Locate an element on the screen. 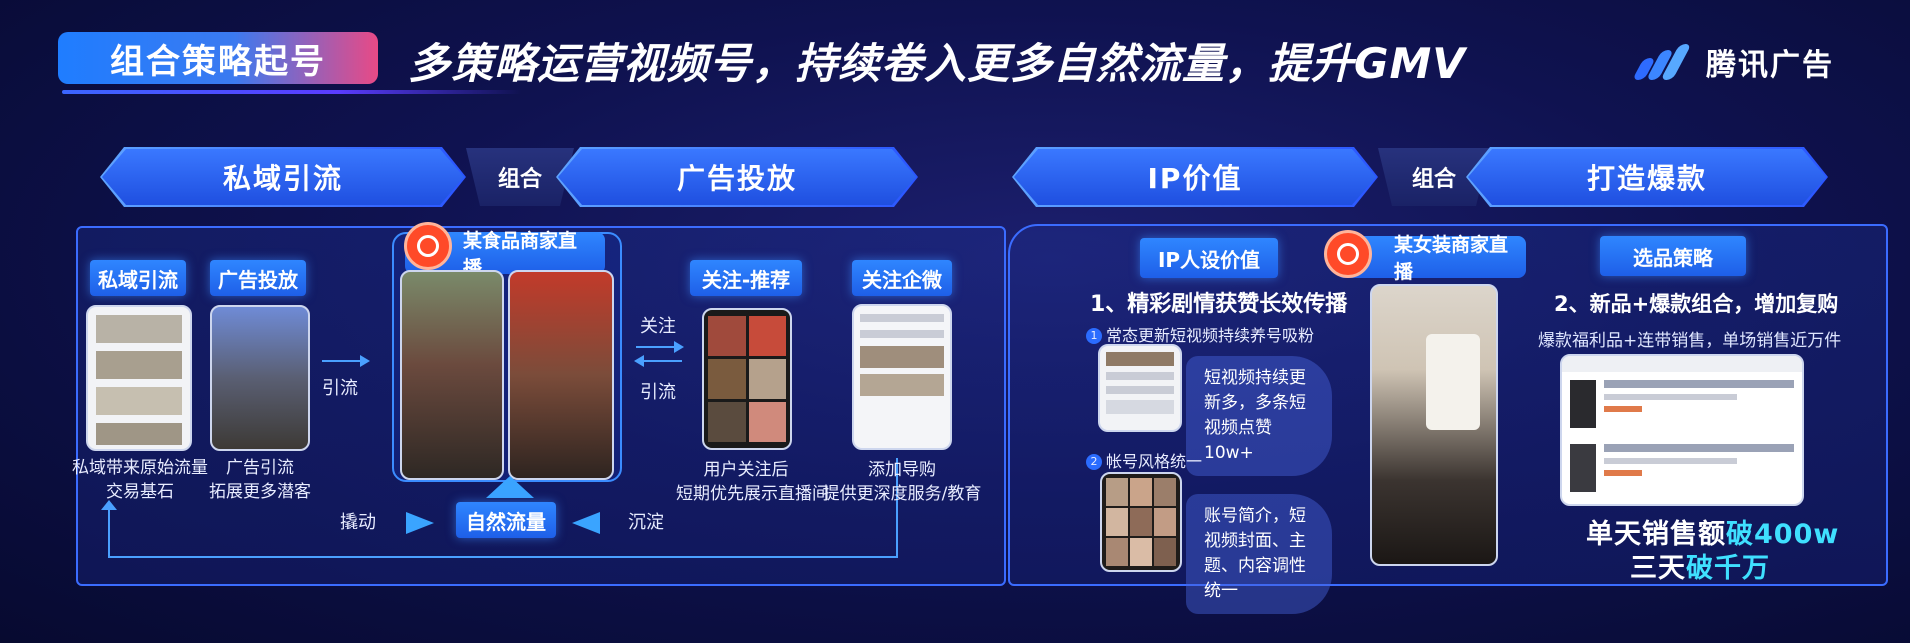 This screenshot has width=1910, height=643. right-arrow-icon is located at coordinates (420, 523).